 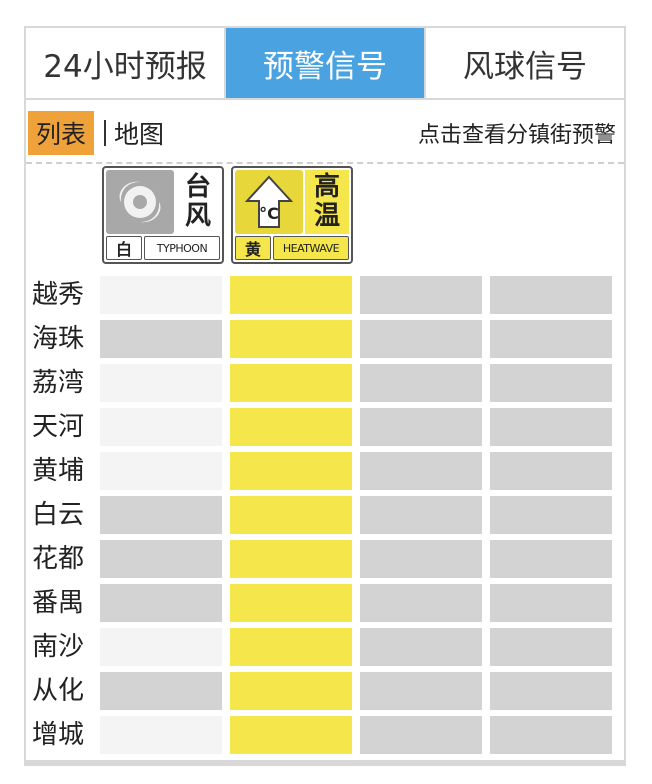 What do you see at coordinates (58, 295) in the screenshot?
I see `district-name: 越秀` at bounding box center [58, 295].